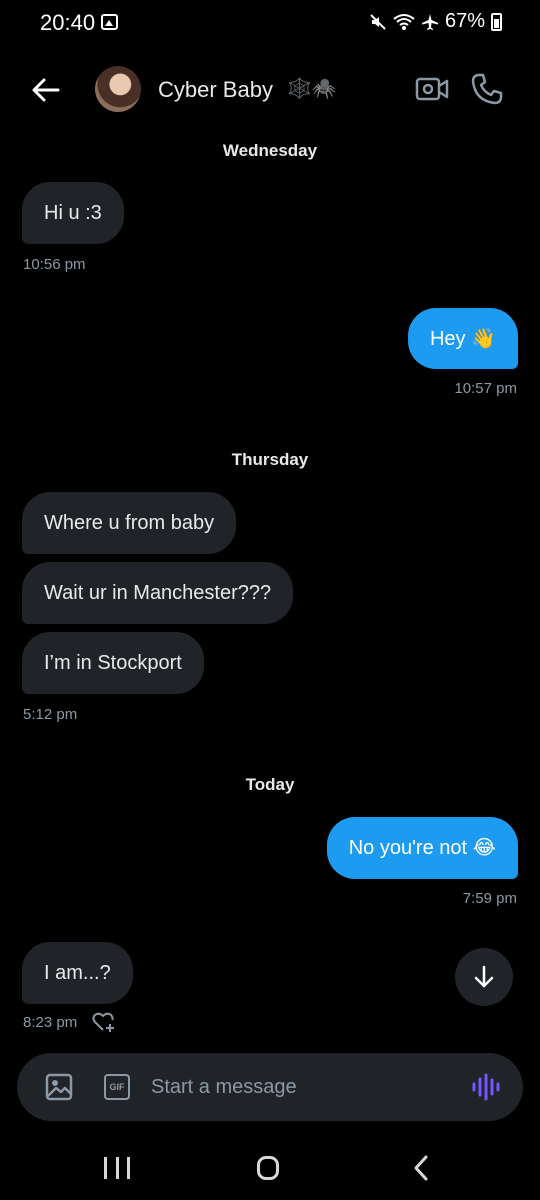 Image resolution: width=540 pixels, height=1200 pixels. What do you see at coordinates (158, 593) in the screenshot?
I see `received-message-bubble: Wait ur in Manchester???` at bounding box center [158, 593].